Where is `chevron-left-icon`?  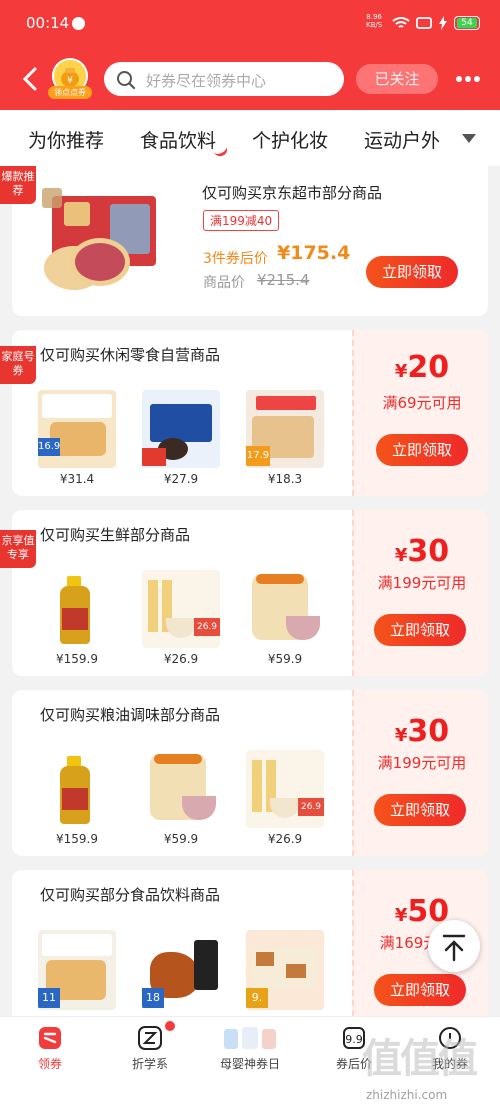 chevron-left-icon is located at coordinates (29, 79).